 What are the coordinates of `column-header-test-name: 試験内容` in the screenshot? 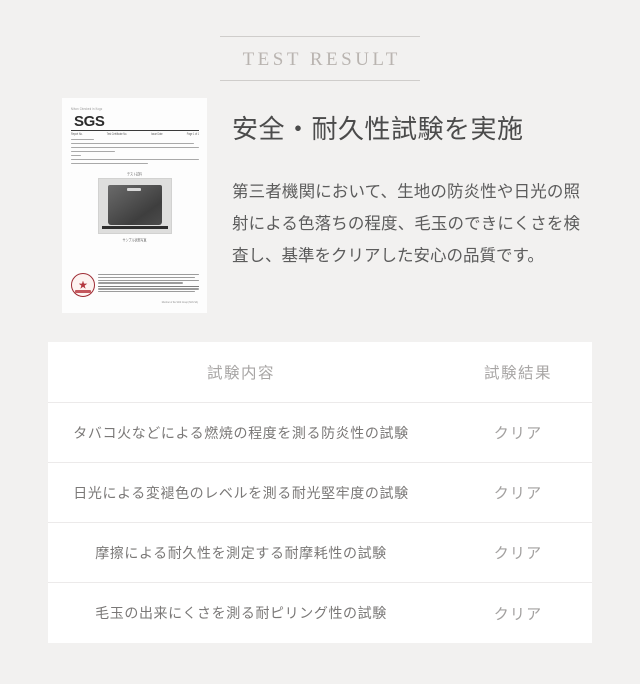 It's located at (240, 373).